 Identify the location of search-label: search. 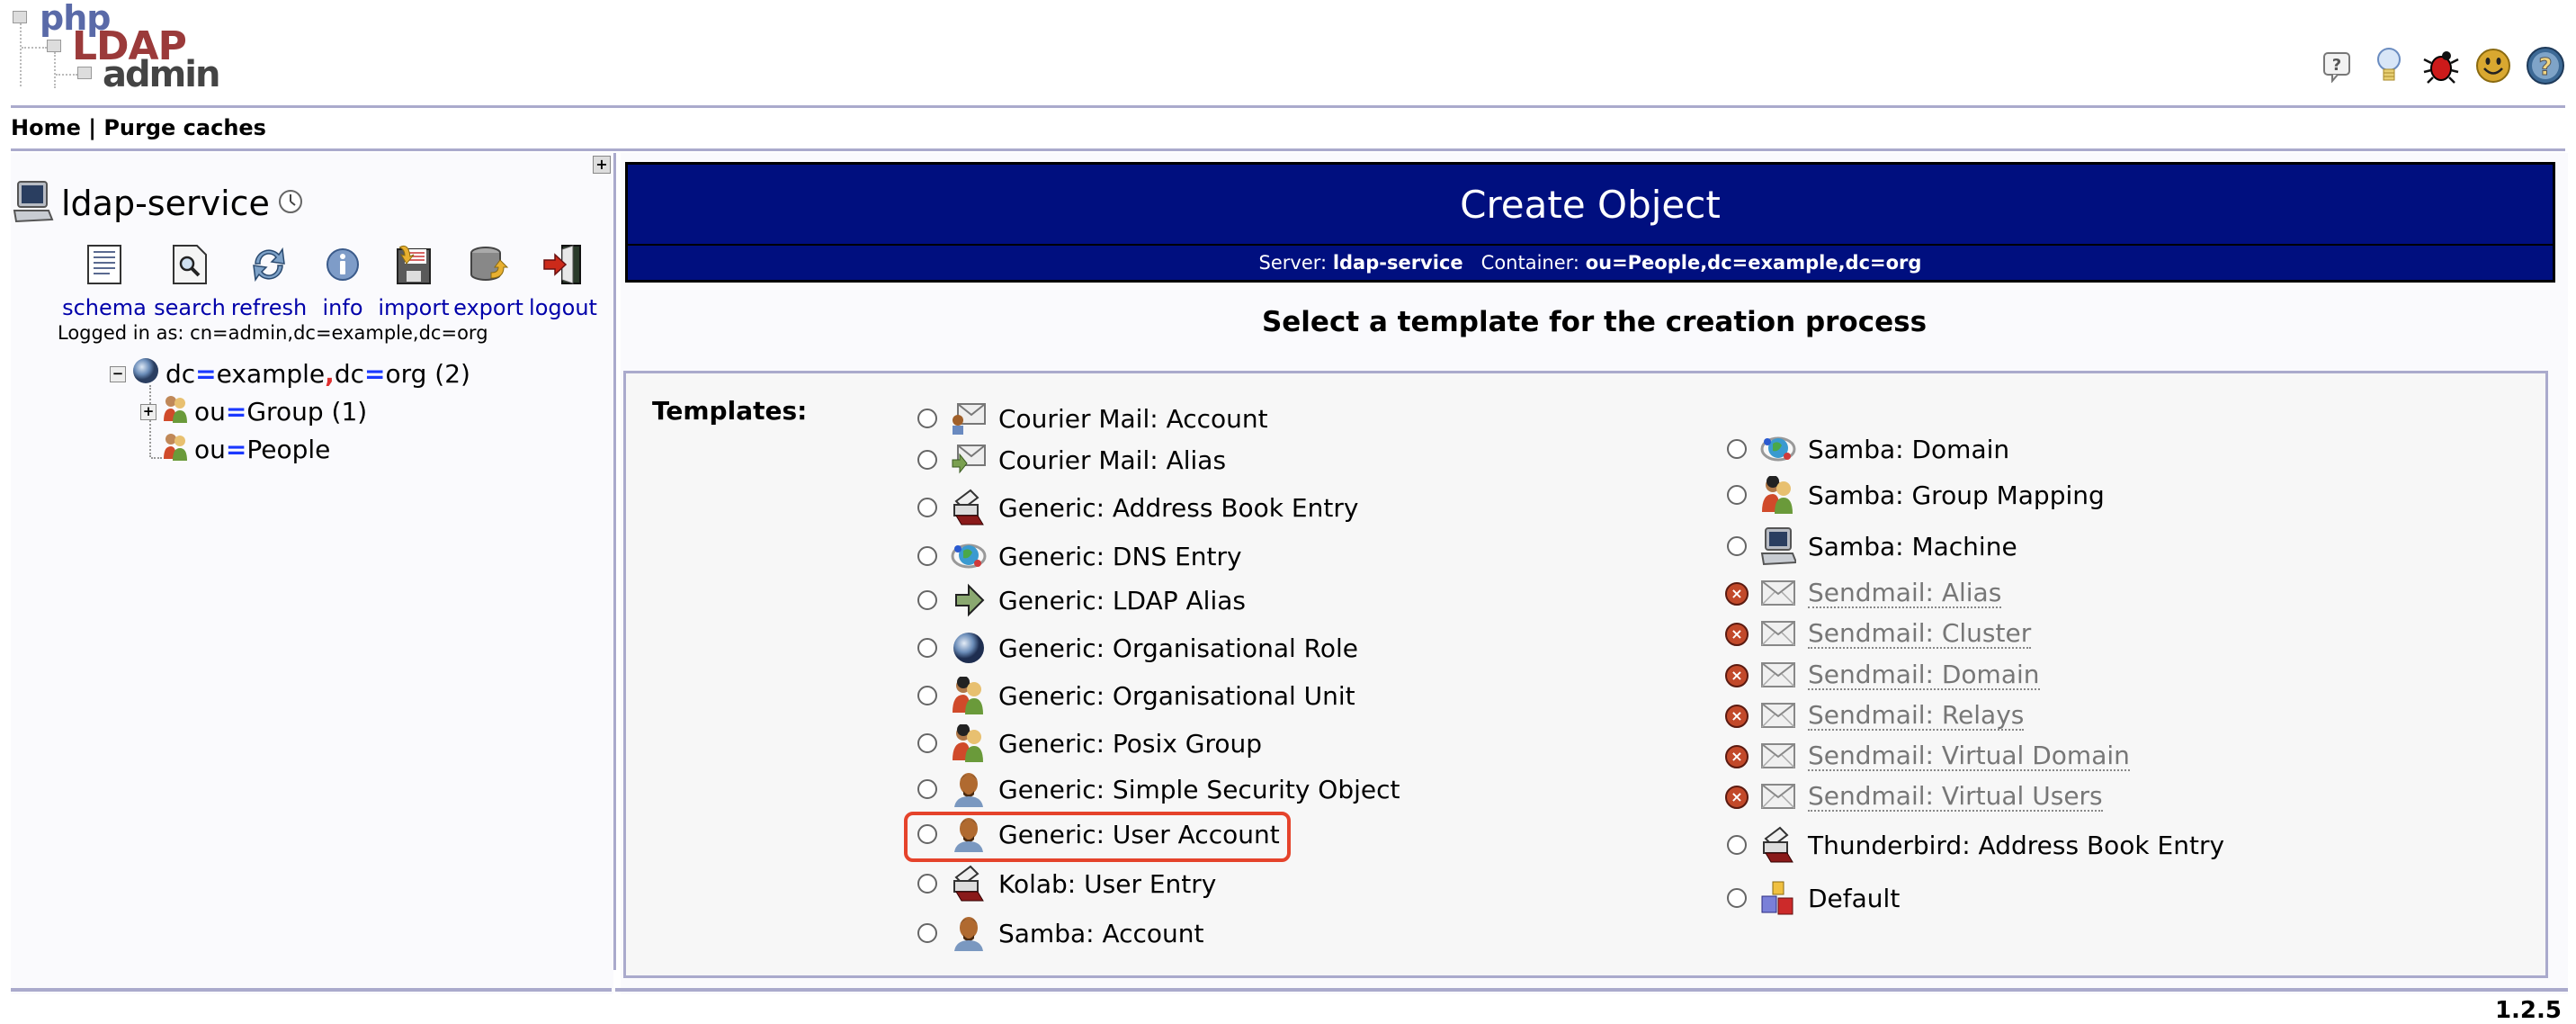
(190, 307).